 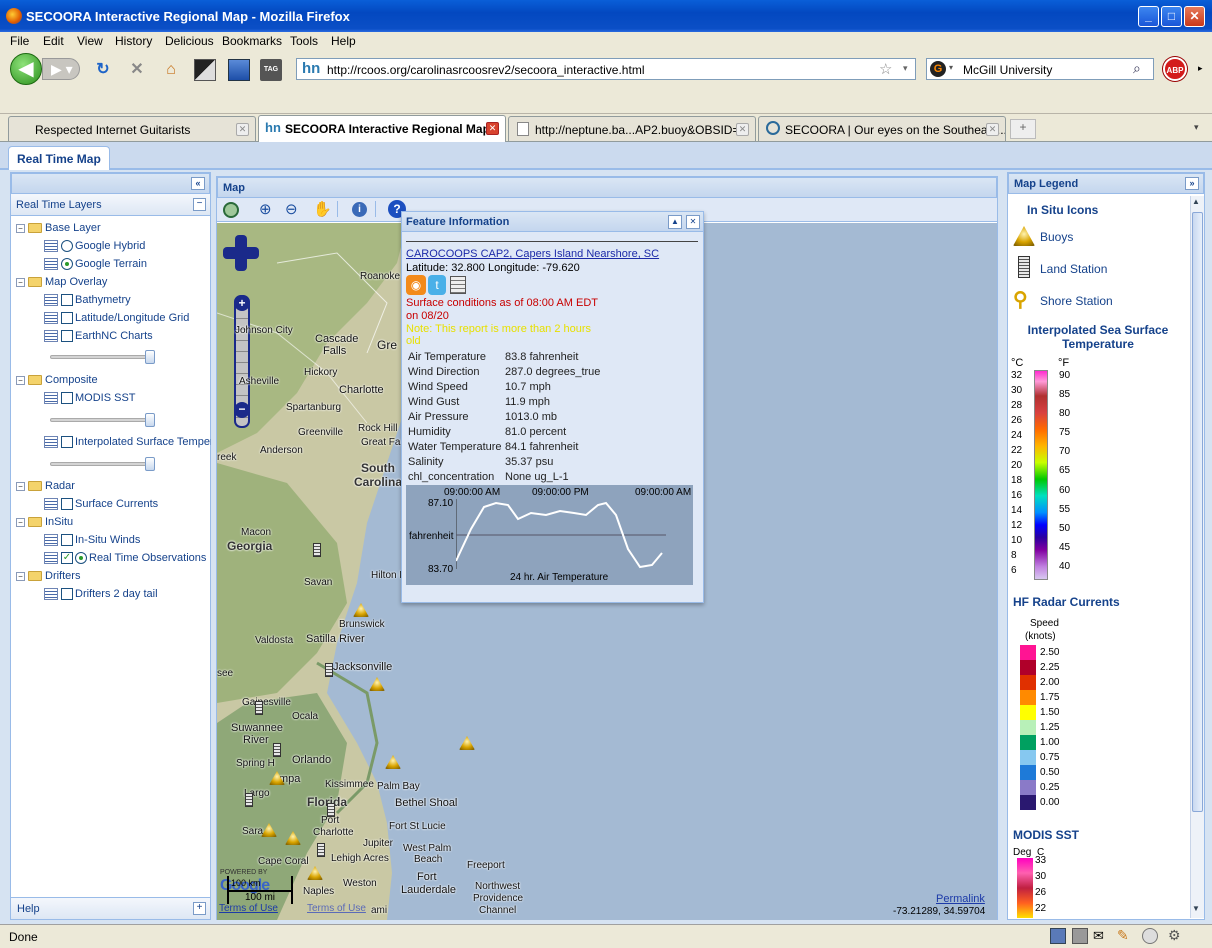 What do you see at coordinates (416, 285) in the screenshot?
I see `rss-icon: ◉` at bounding box center [416, 285].